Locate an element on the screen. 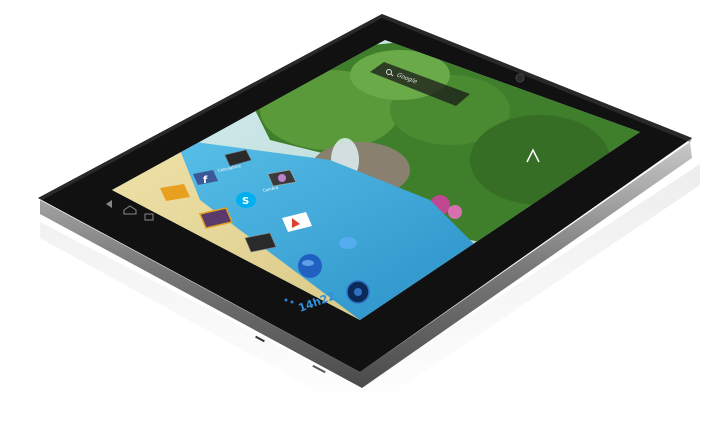 The image size is (719, 424). svg-text: f is located at coordinates (205, 180).